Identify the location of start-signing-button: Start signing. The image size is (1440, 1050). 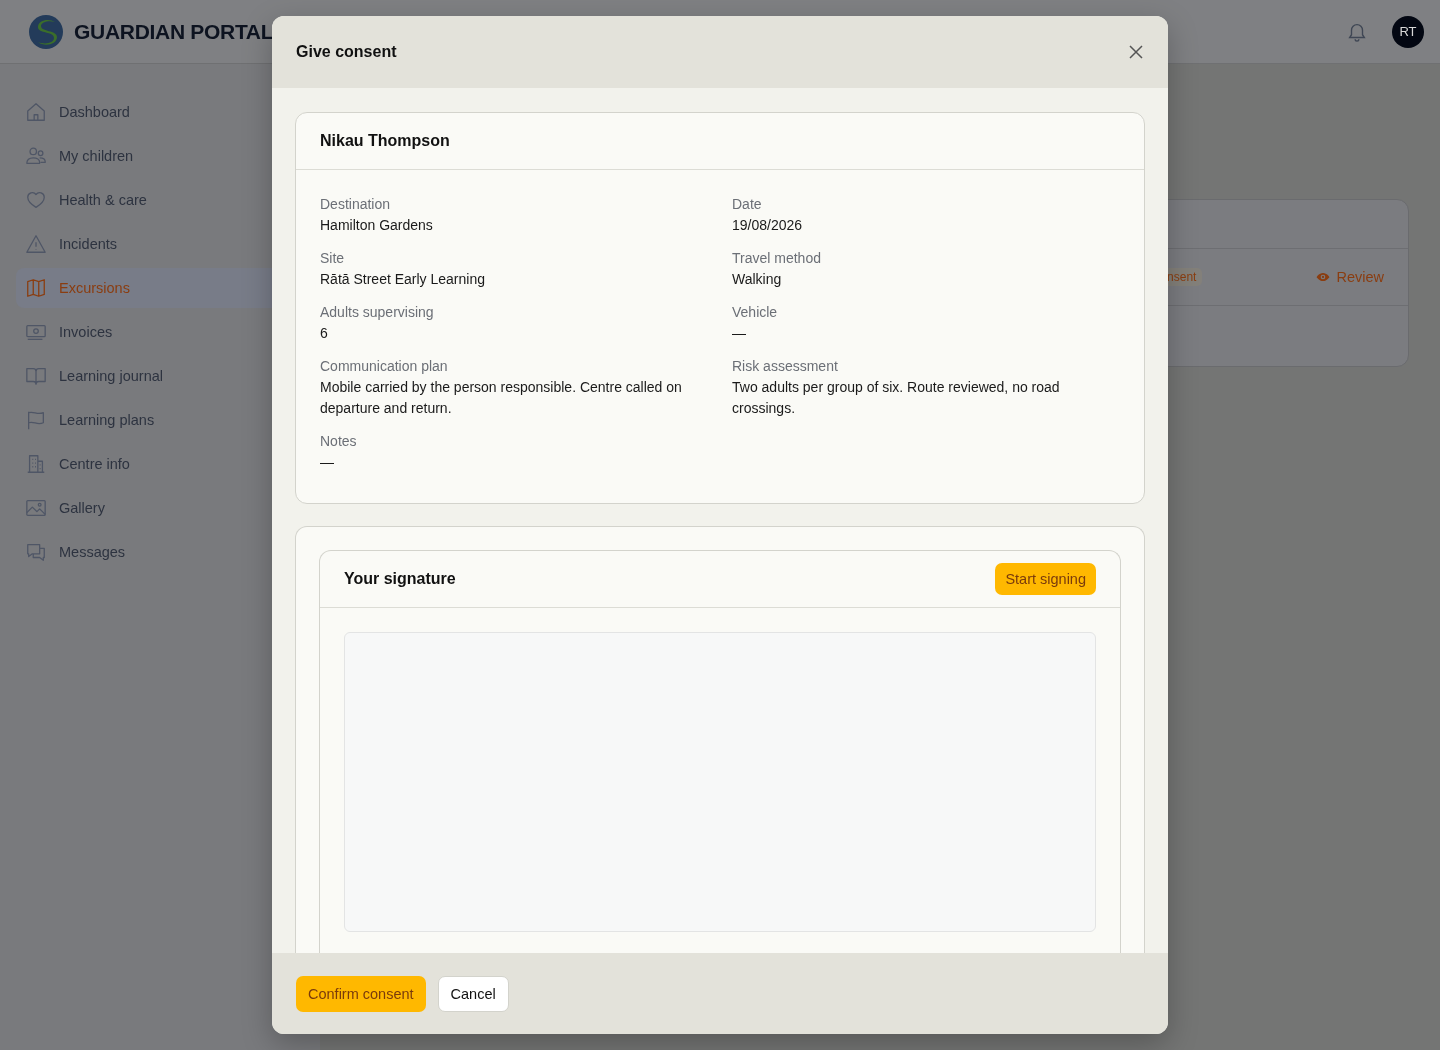
(1045, 579).